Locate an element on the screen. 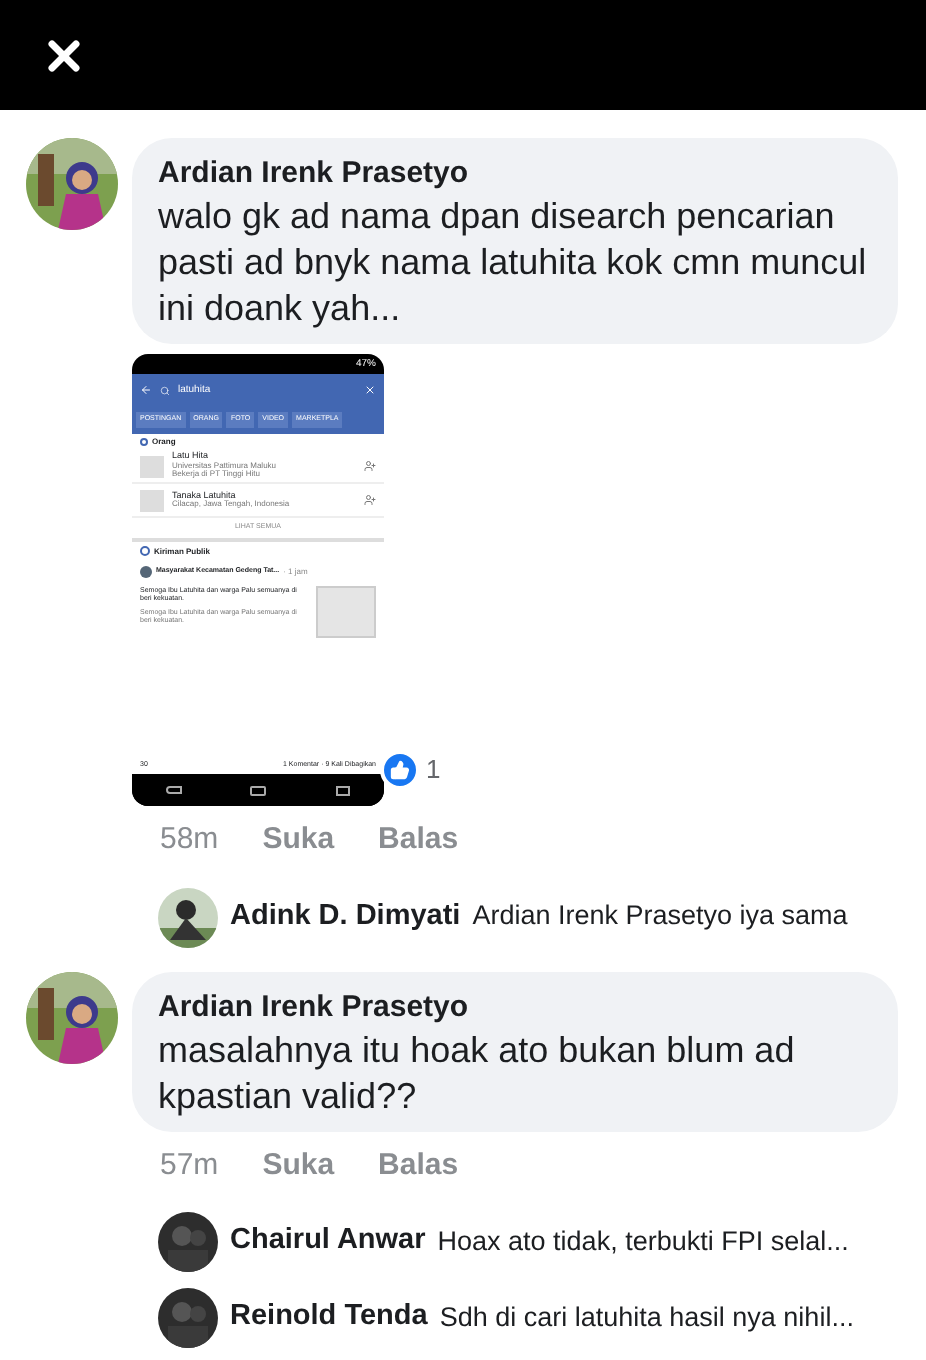 This screenshot has height=1360, width=926. document-thumbnail is located at coordinates (346, 611).